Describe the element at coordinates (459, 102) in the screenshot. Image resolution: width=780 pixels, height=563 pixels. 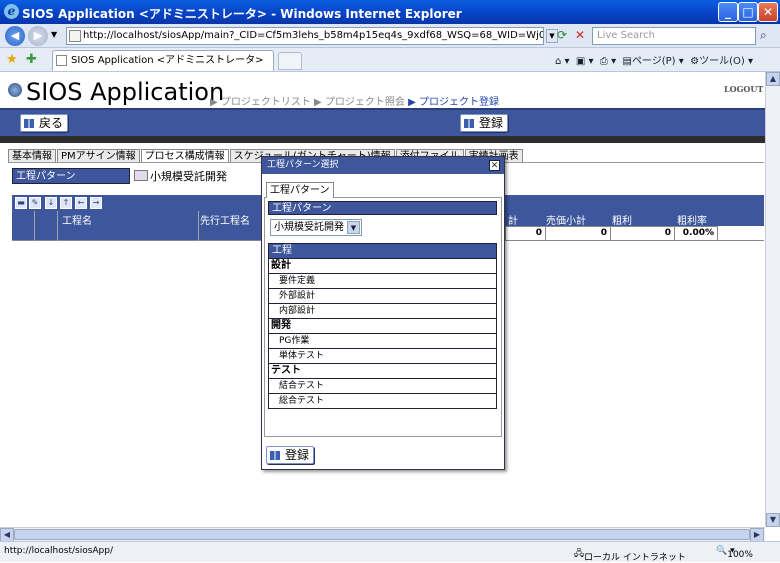
I see `breadcrumb-current: プロジェクト登録` at that location.